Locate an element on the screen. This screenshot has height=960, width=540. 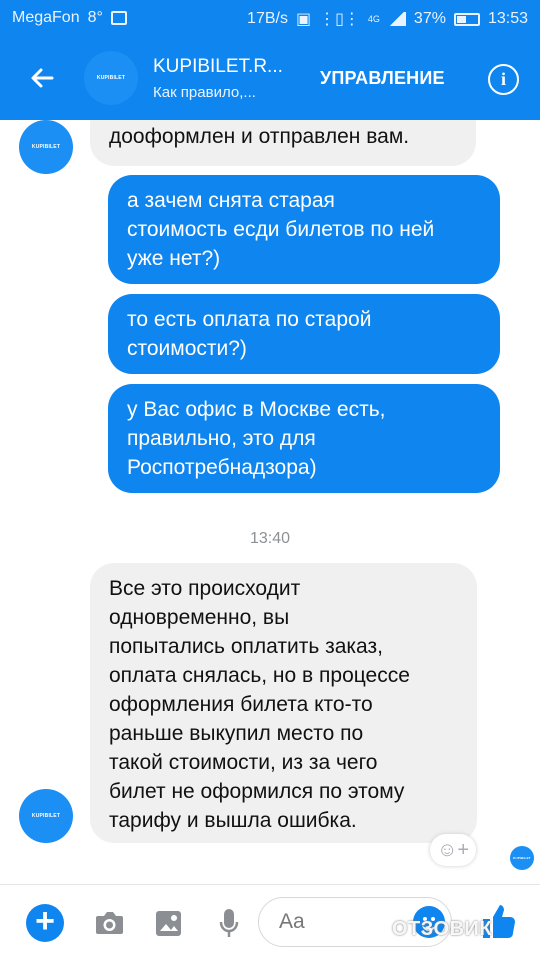
status-left: MegaFon 8° is located at coordinates (69, 18).